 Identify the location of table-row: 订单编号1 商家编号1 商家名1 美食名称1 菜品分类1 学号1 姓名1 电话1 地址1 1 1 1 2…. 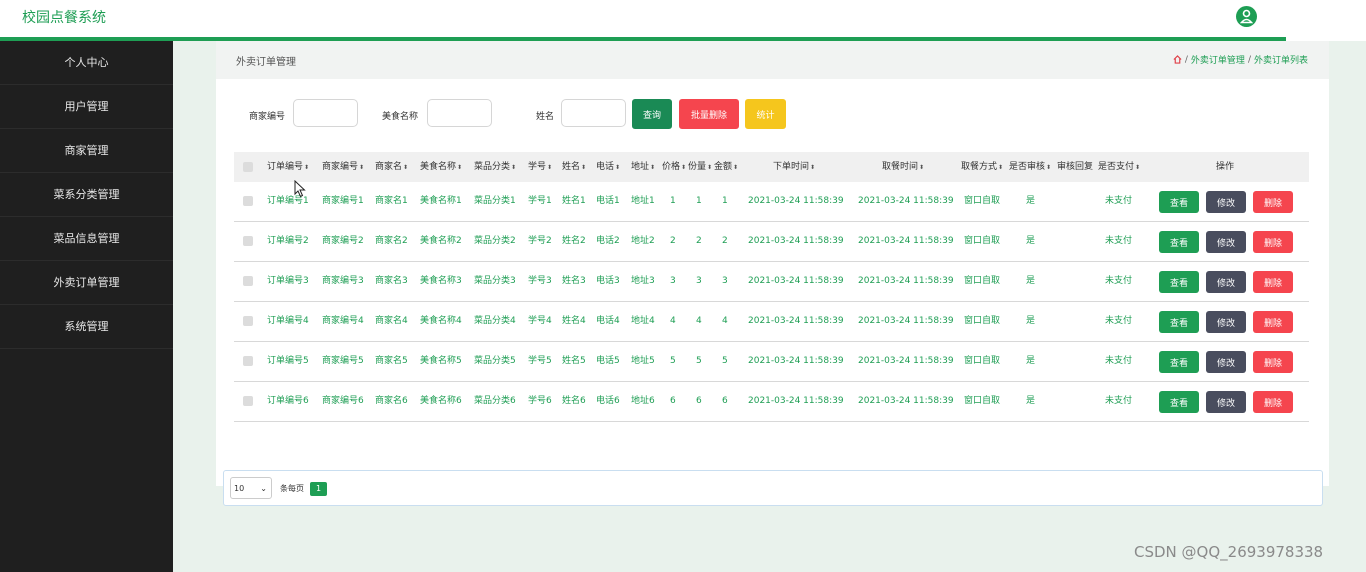
(771, 202).